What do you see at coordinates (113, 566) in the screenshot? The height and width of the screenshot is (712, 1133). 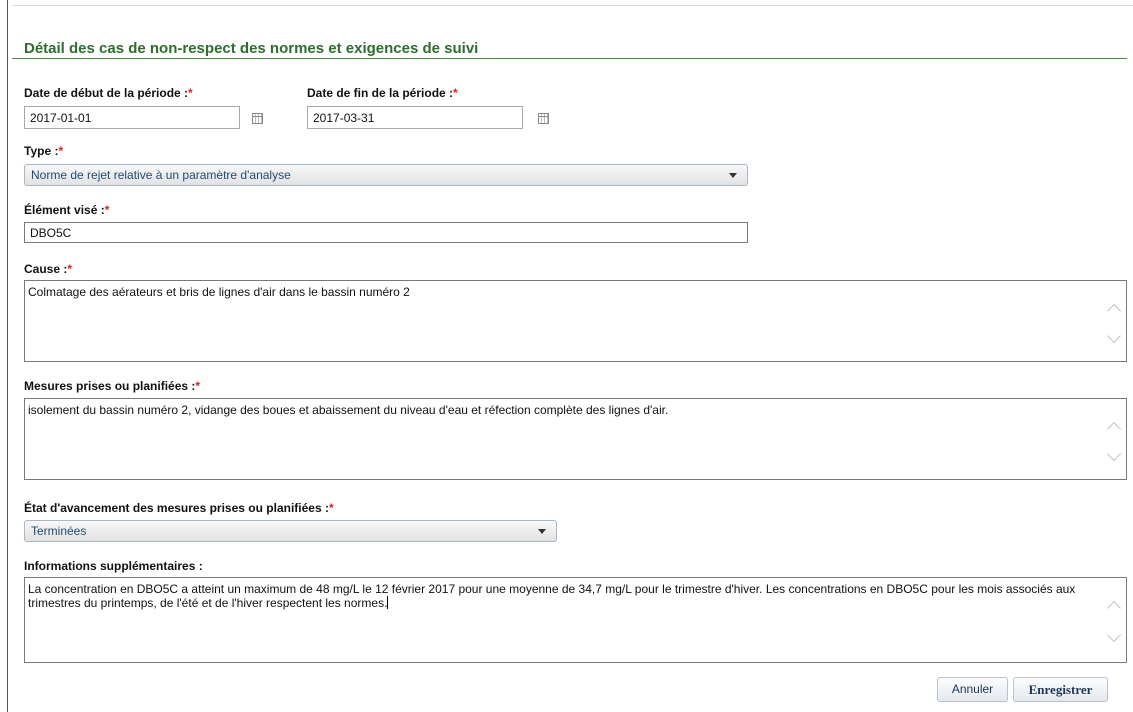 I see `info-label: Informations supplémentaires :` at bounding box center [113, 566].